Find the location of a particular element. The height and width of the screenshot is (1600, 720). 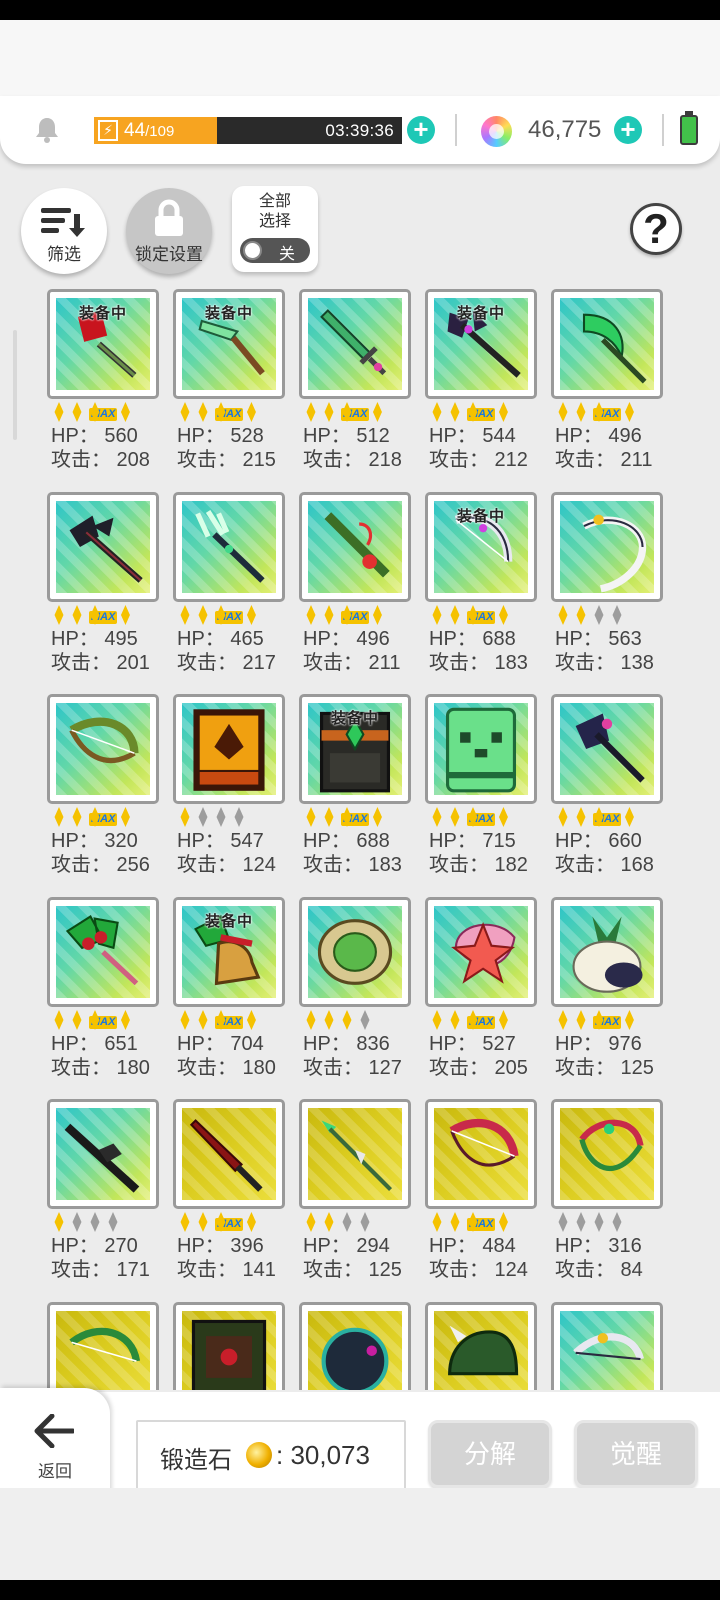

add-energy-button: + is located at coordinates (421, 130).